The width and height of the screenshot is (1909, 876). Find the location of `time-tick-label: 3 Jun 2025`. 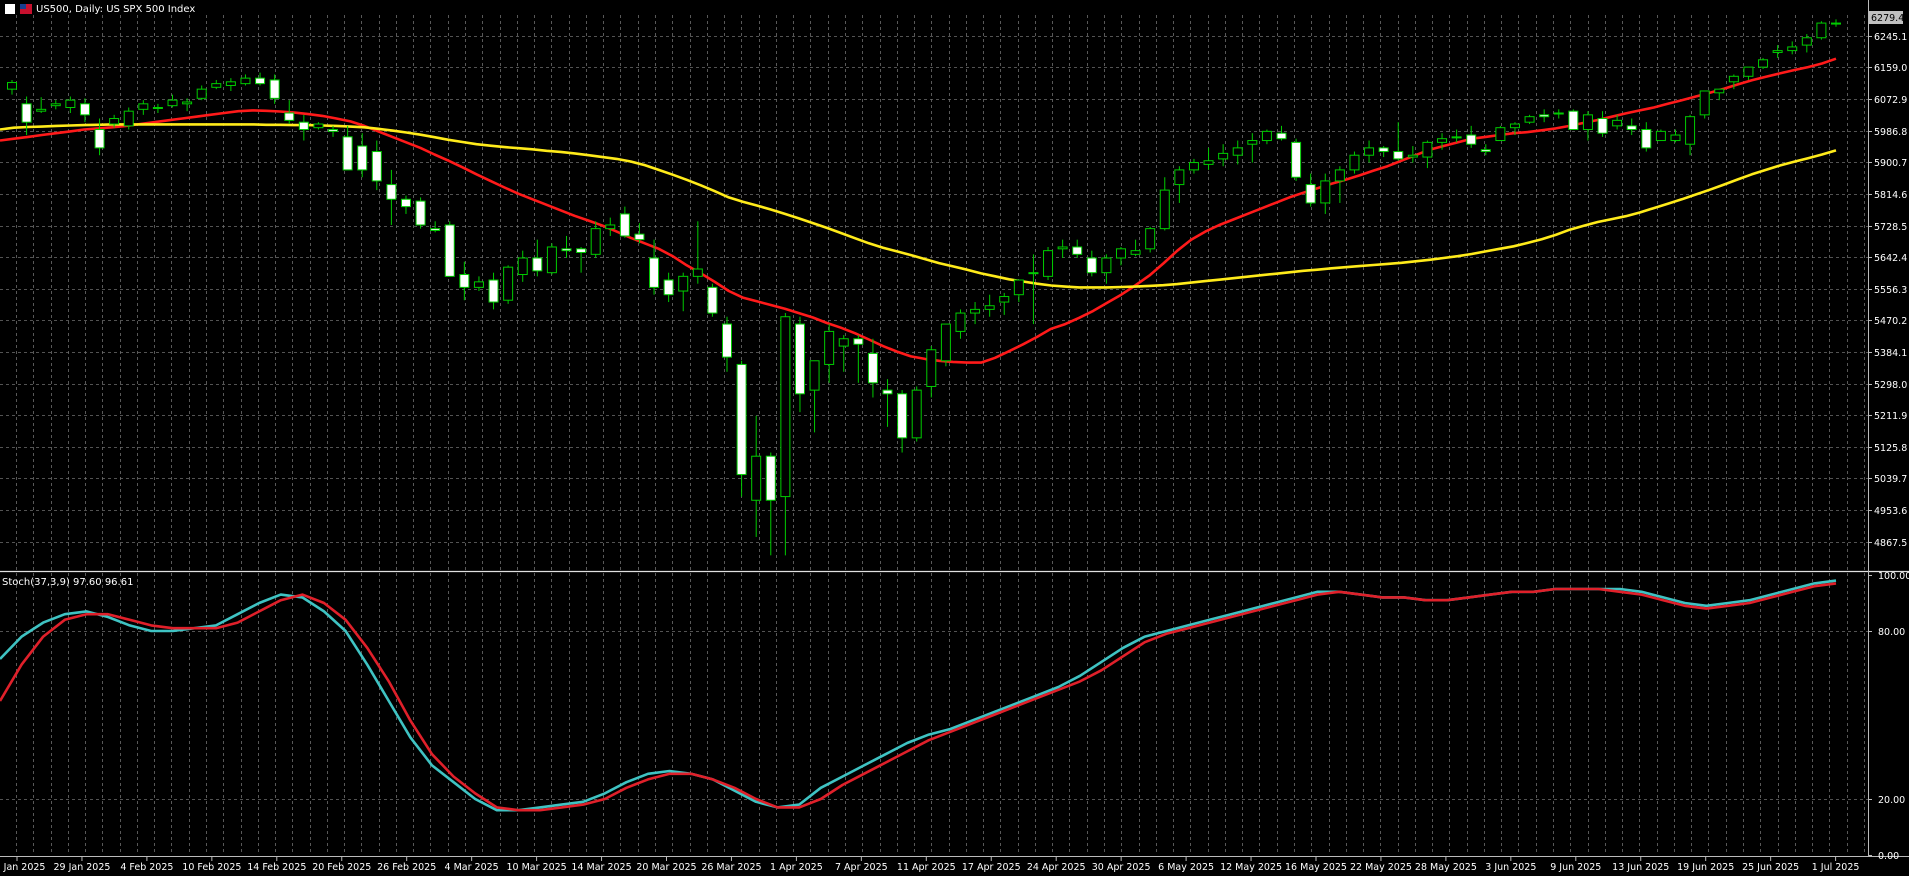

time-tick-label: 3 Jun 2025 is located at coordinates (1510, 867).